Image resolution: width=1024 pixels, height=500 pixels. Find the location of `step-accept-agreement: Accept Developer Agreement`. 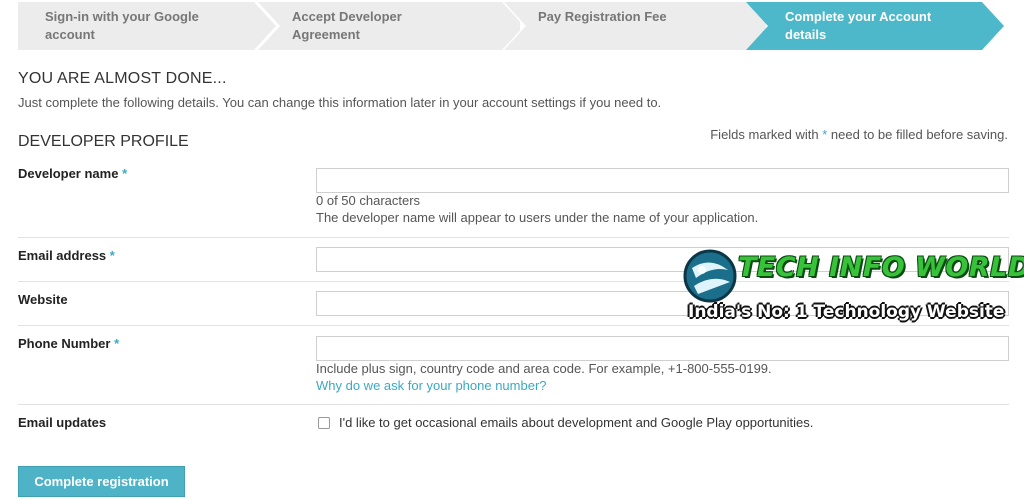

step-accept-agreement: Accept Developer Agreement is located at coordinates (389, 26).